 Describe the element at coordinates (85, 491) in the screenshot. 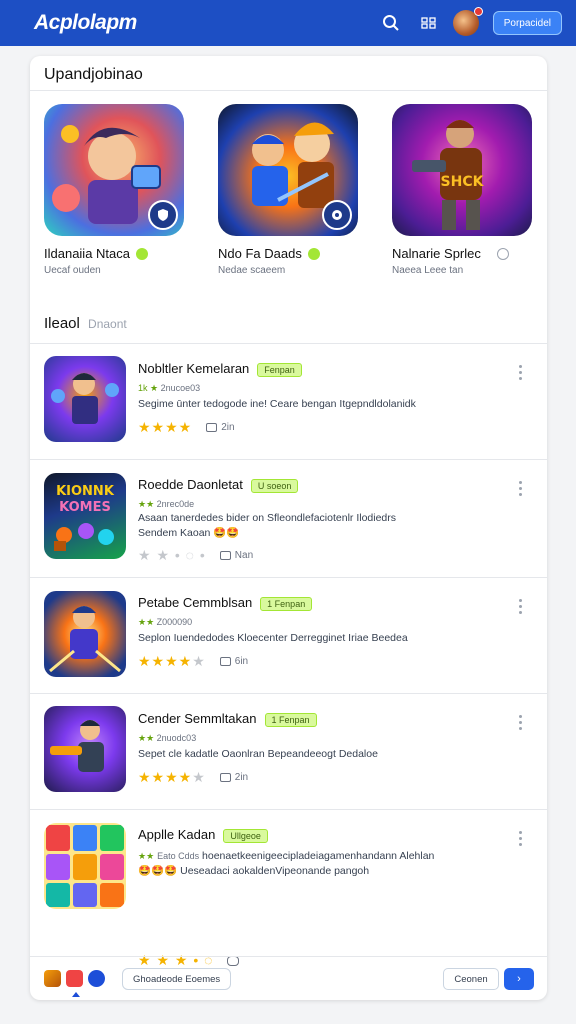

I see `svg-text: KIONNK` at that location.